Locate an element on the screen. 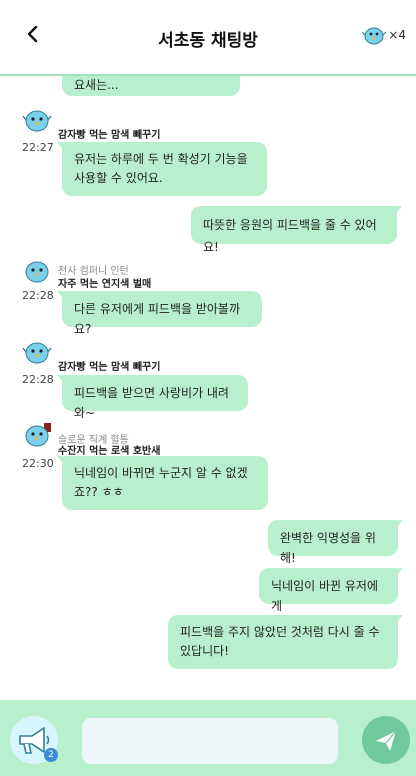  message-bubble: 닉네임이 바뀌면 누군지 알 수 없겠죠?? ㅎㅎ is located at coordinates (162, 483).